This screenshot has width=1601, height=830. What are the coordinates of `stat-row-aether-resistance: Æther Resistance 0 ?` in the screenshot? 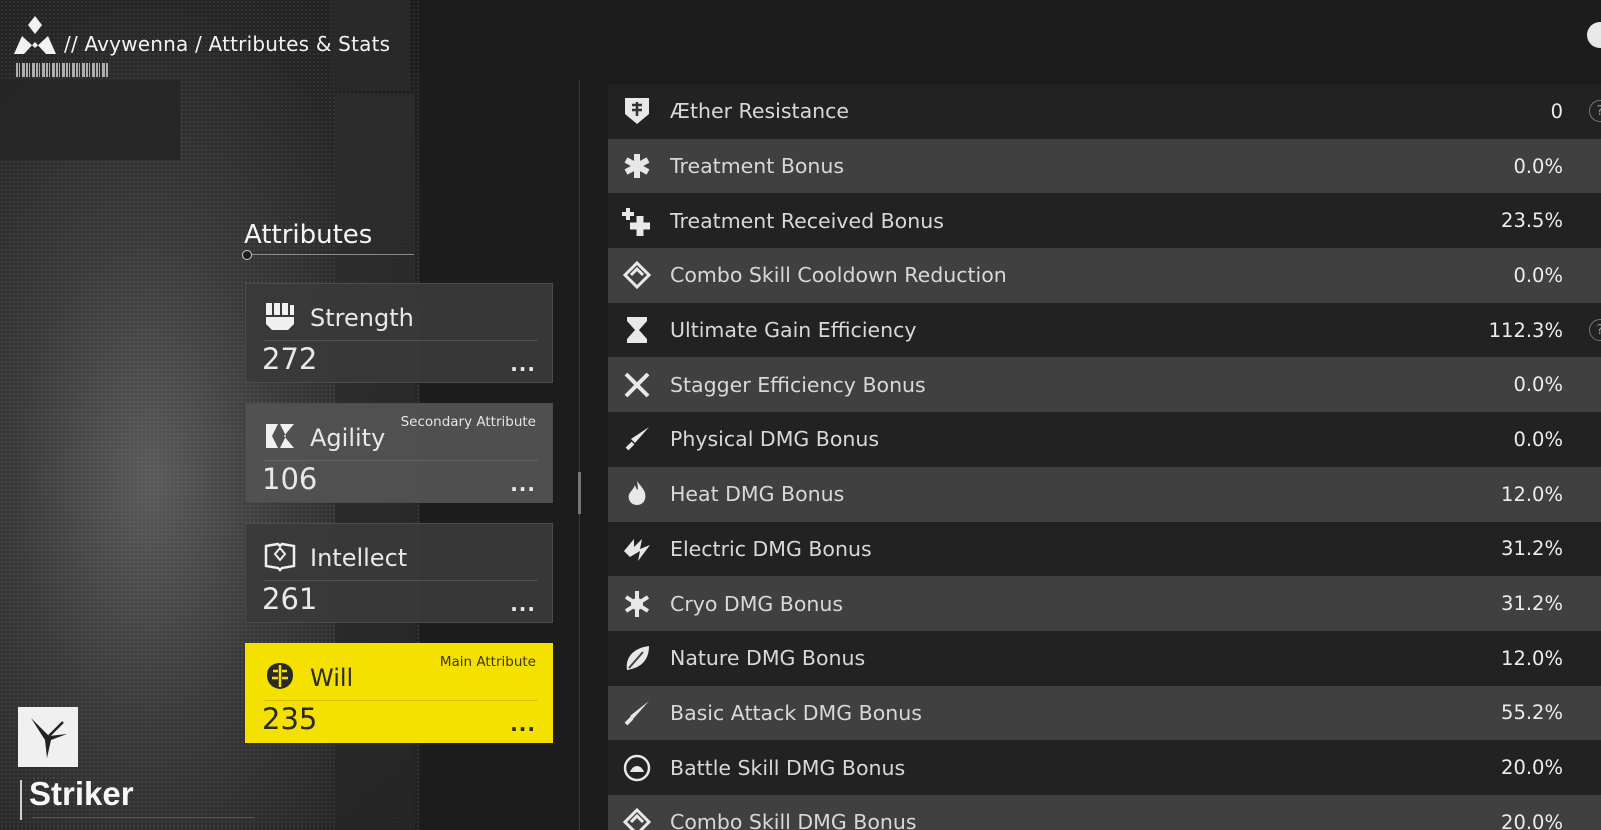 It's located at (1104, 111).